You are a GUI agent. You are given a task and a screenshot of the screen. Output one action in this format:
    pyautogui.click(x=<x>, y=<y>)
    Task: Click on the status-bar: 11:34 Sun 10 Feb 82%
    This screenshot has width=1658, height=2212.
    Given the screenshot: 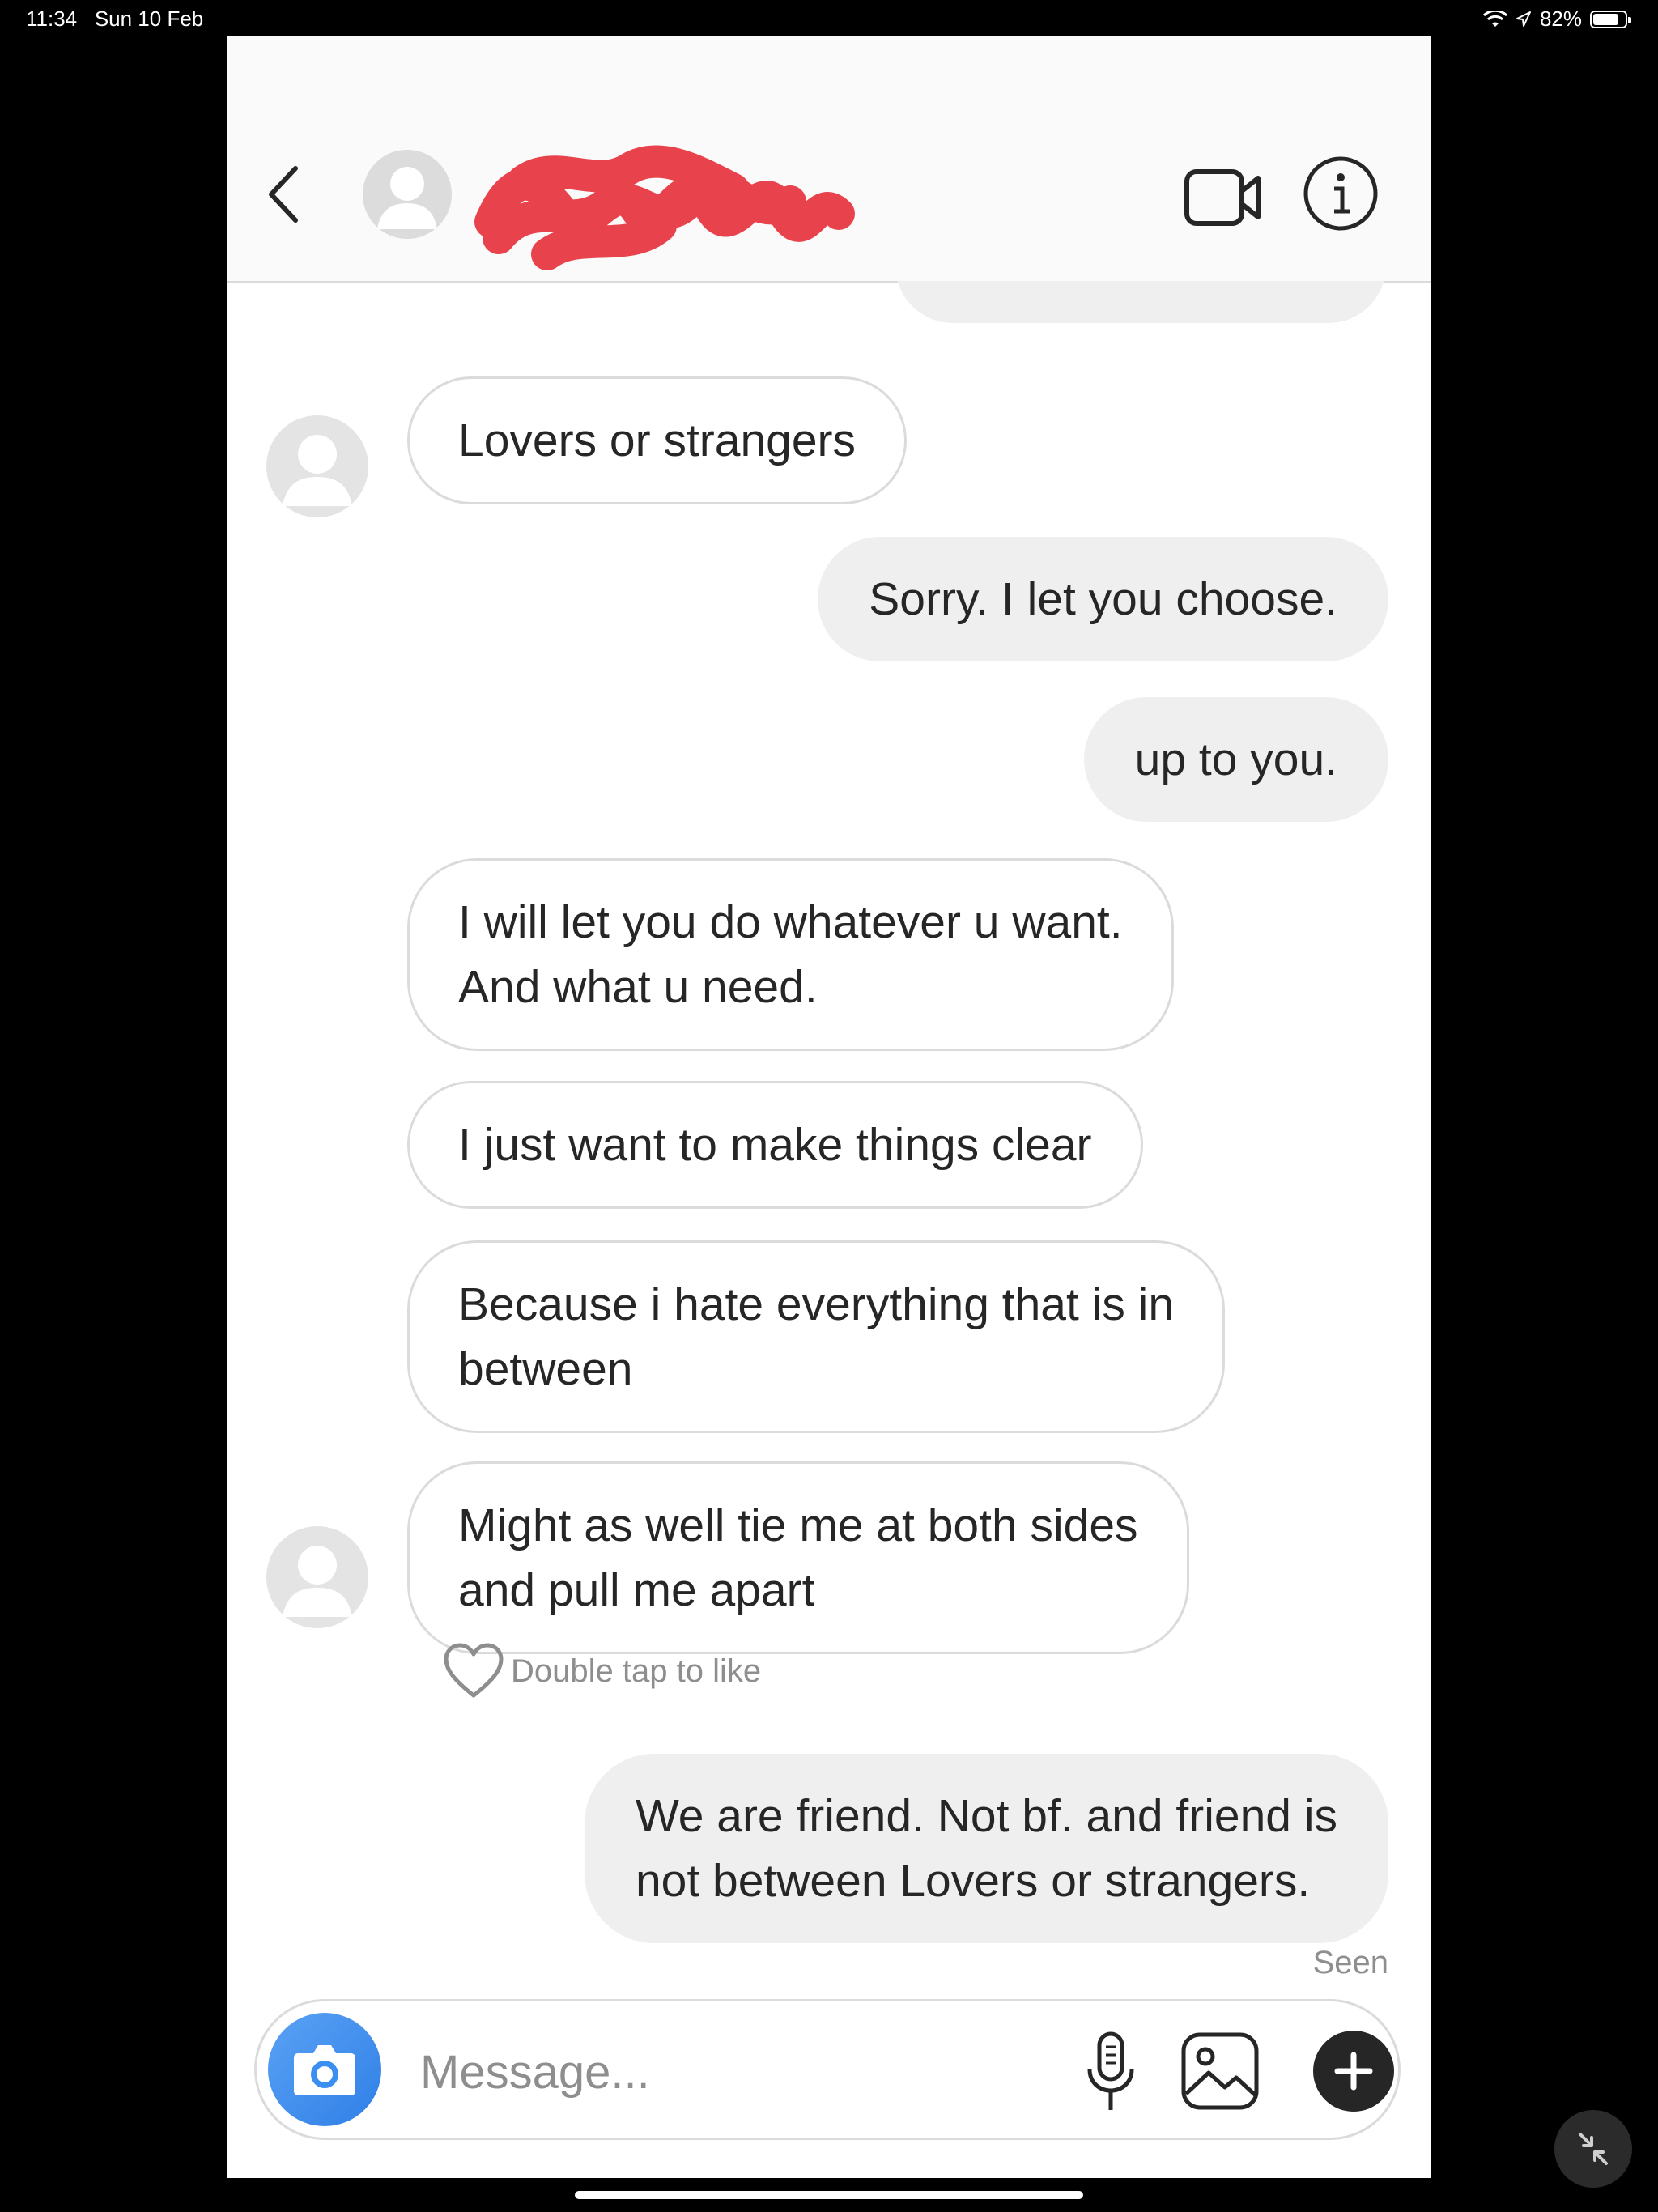 What is the action you would take?
    pyautogui.click(x=829, y=19)
    